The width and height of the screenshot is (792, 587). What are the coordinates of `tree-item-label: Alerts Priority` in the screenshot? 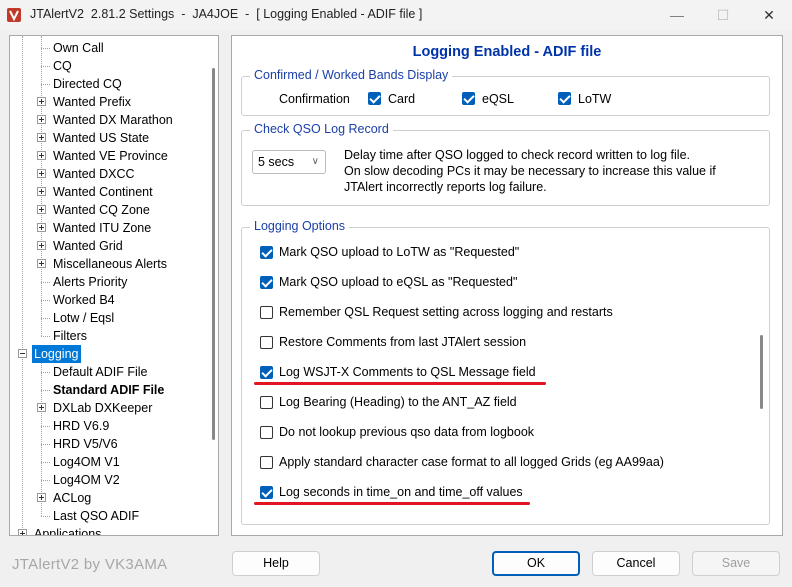 It's located at (90, 282).